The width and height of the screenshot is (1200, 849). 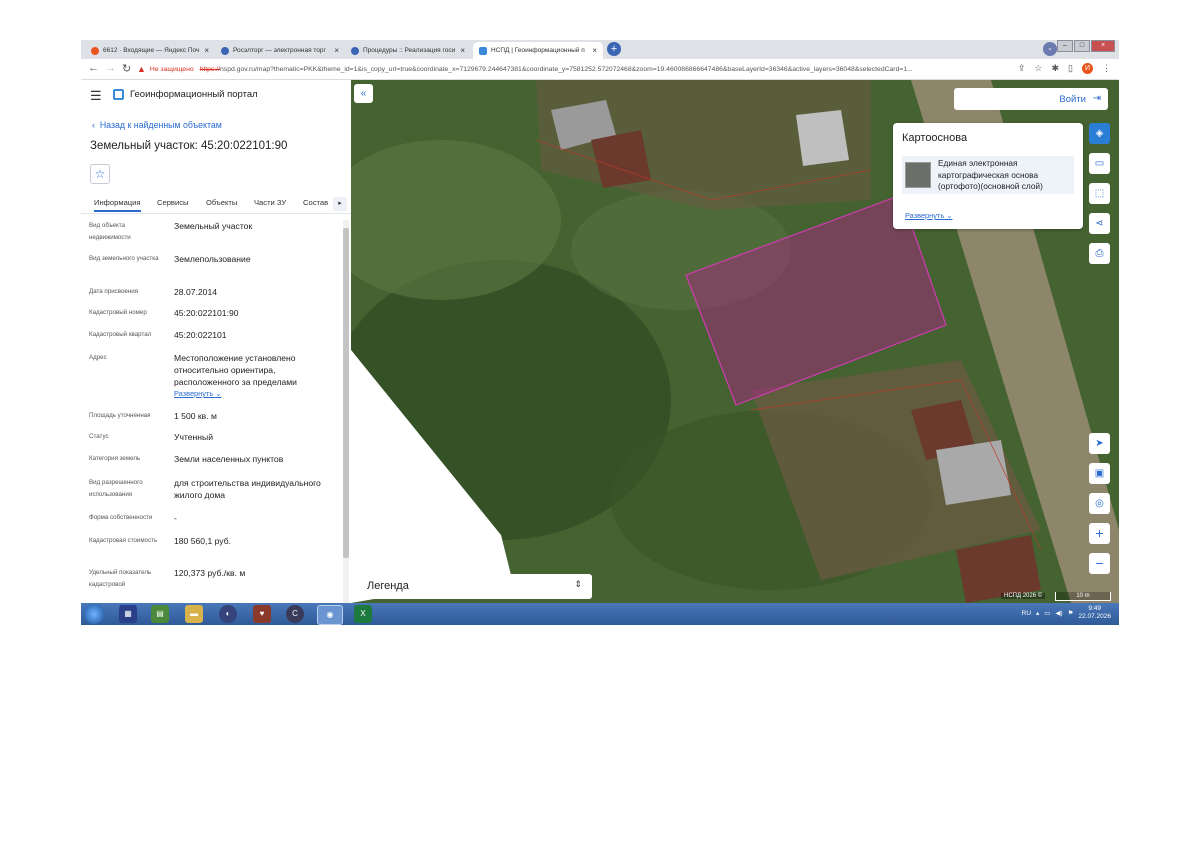 What do you see at coordinates (1056, 68) in the screenshot?
I see `extensions-icon: ✱` at bounding box center [1056, 68].